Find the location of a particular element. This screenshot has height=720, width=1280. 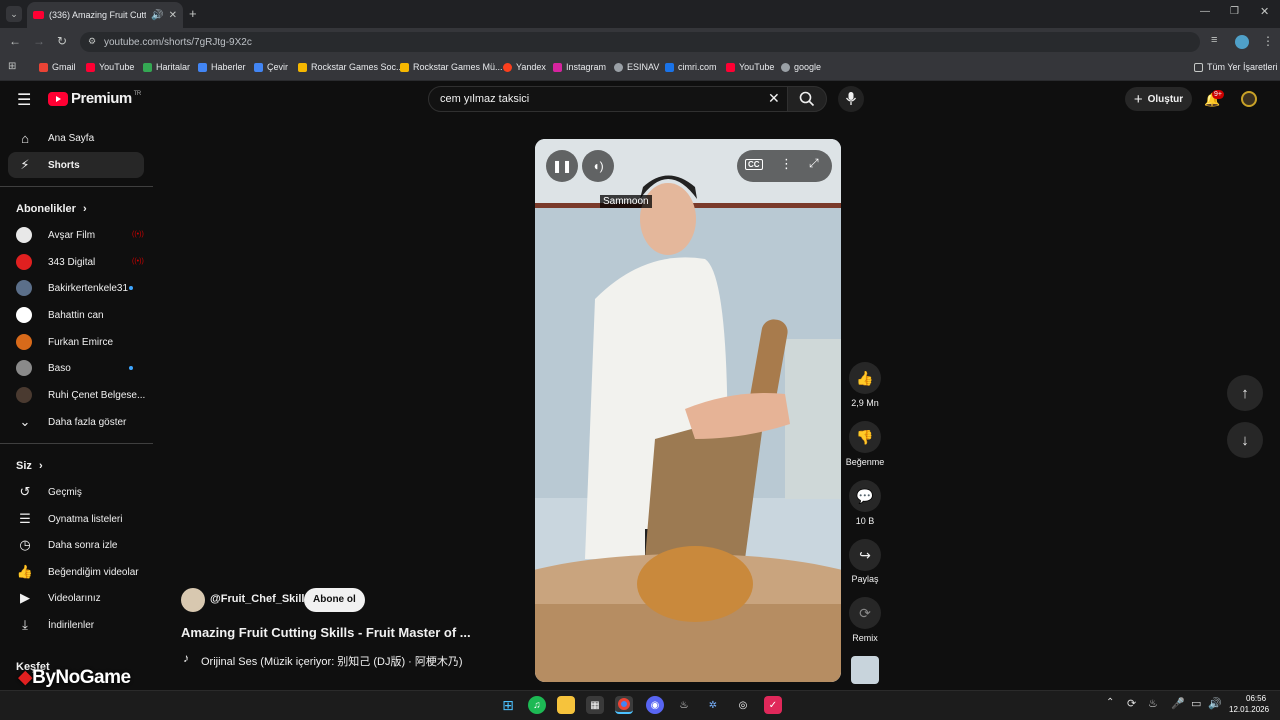

comments-button: 💬 is located at coordinates (865, 496).